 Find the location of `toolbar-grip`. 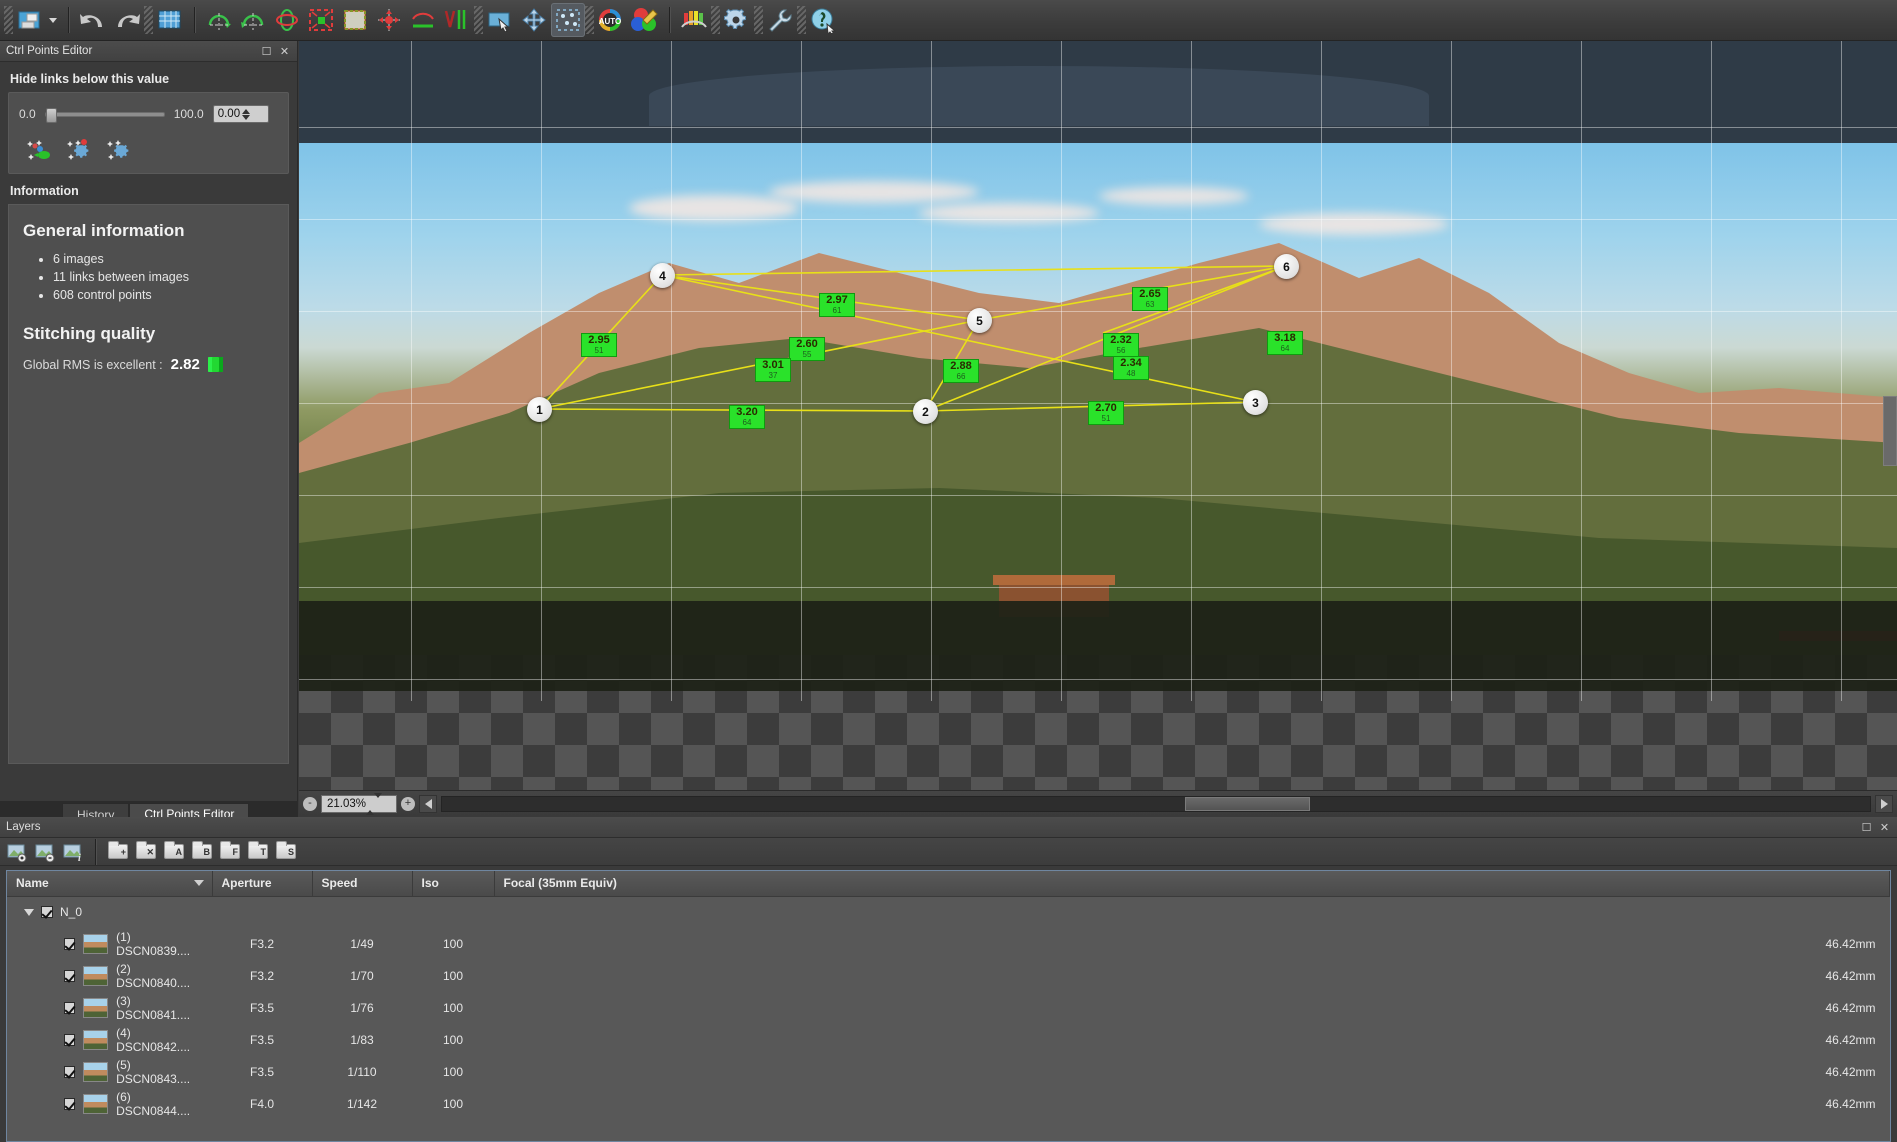

toolbar-grip is located at coordinates (8, 20).